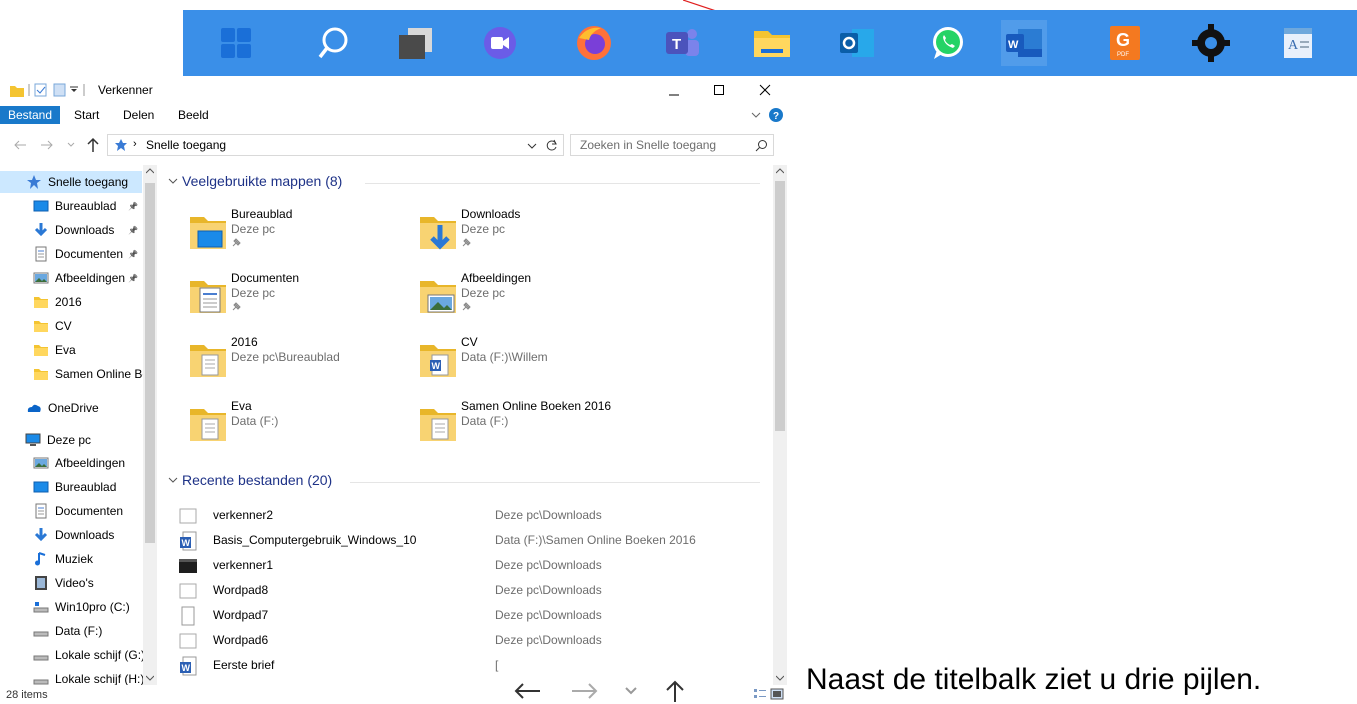 The width and height of the screenshot is (1357, 704). Describe the element at coordinates (71, 631) in the screenshot. I see `sidebar-item-pc-data-f-: Data (F:)` at that location.